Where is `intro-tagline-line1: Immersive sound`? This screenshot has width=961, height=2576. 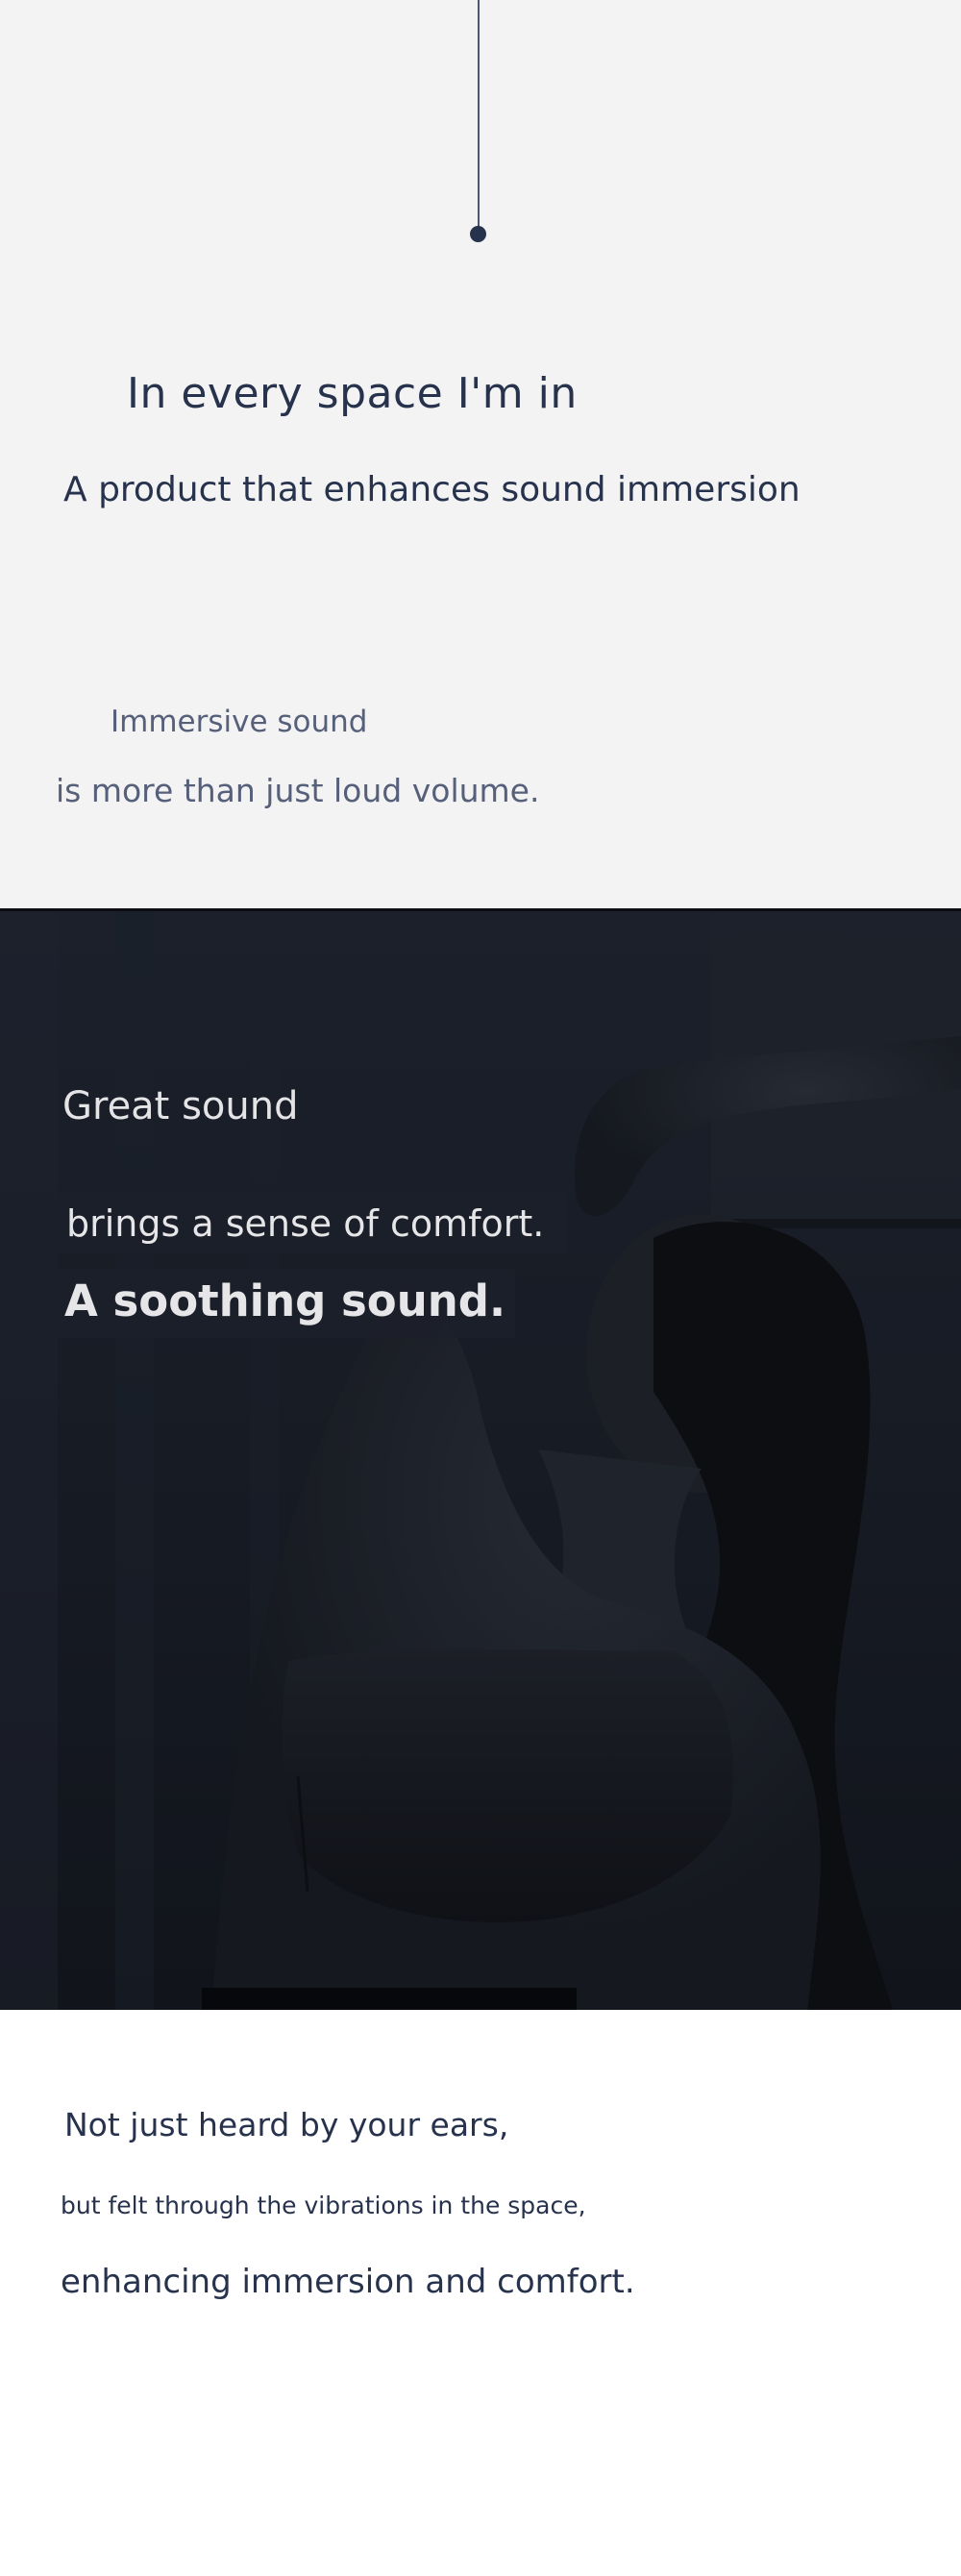
intro-tagline-line1: Immersive sound is located at coordinates (239, 722).